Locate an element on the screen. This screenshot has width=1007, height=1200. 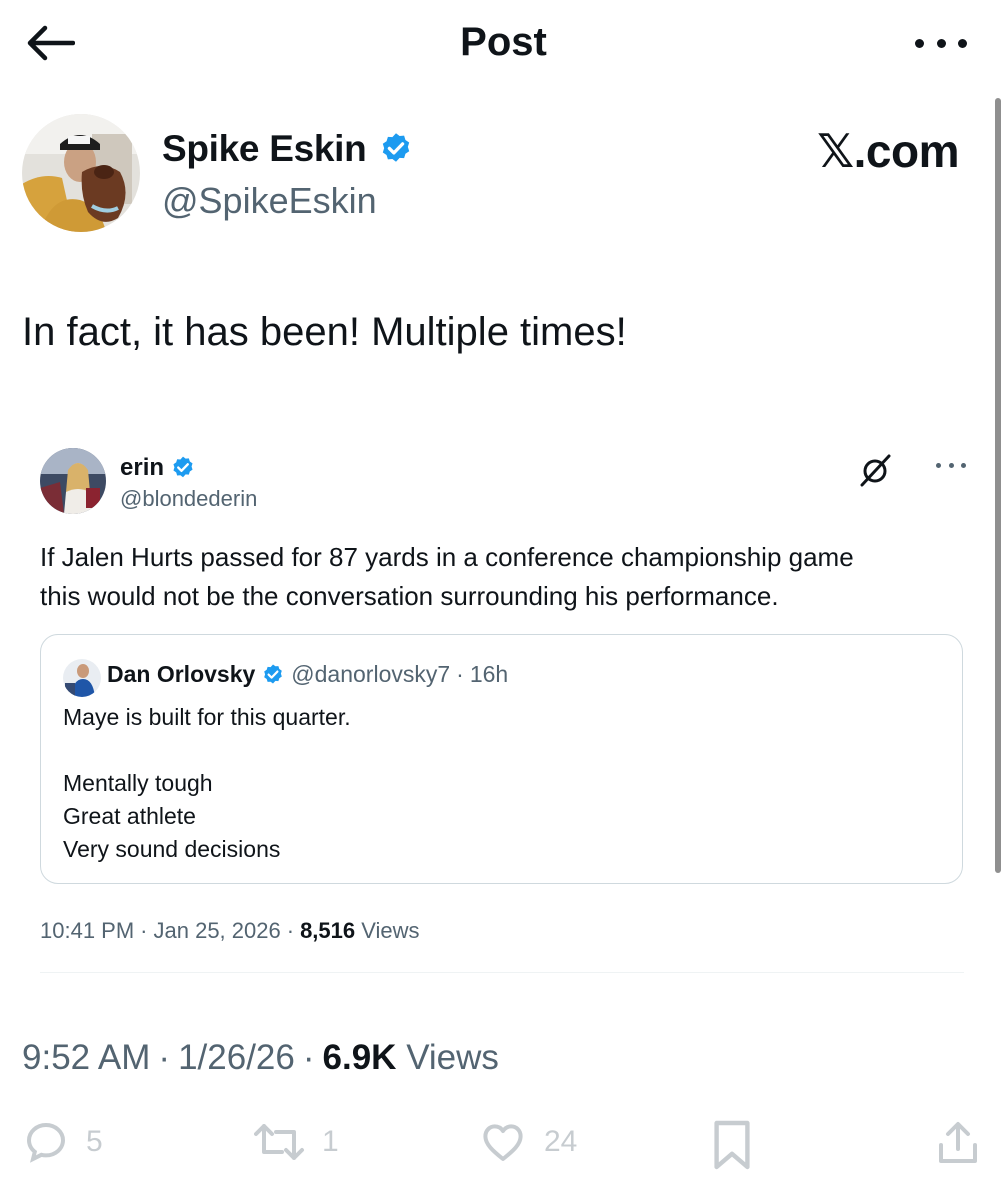
inner-author-avatar is located at coordinates (82, 678).